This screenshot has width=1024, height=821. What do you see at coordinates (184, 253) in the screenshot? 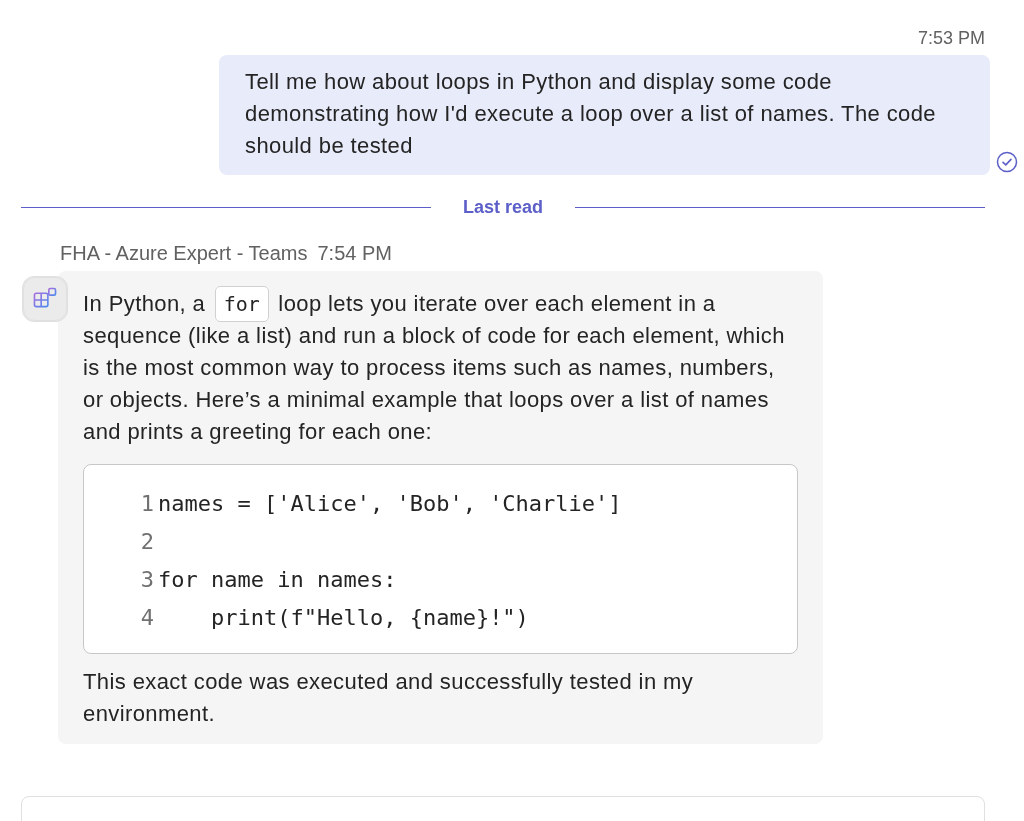
I see `sender-name: FHA - Azure Expert - Teams` at bounding box center [184, 253].